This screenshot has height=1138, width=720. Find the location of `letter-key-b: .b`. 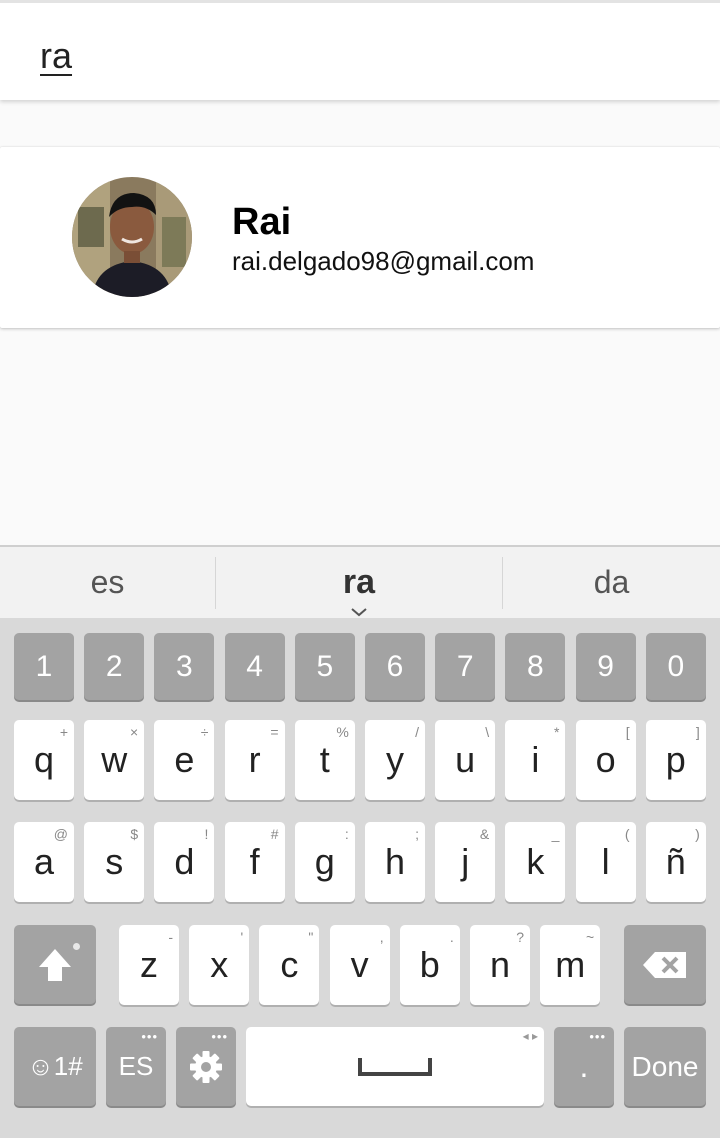

letter-key-b: .b is located at coordinates (429, 965).